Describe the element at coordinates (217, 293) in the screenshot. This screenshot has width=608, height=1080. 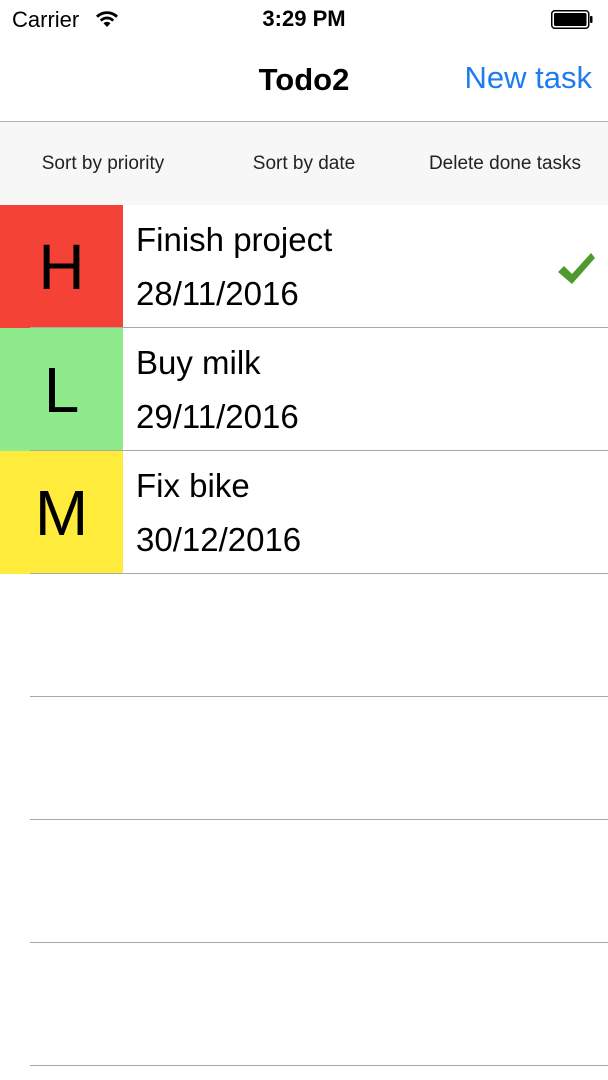
I see `task-date: 28/11/2016` at that location.